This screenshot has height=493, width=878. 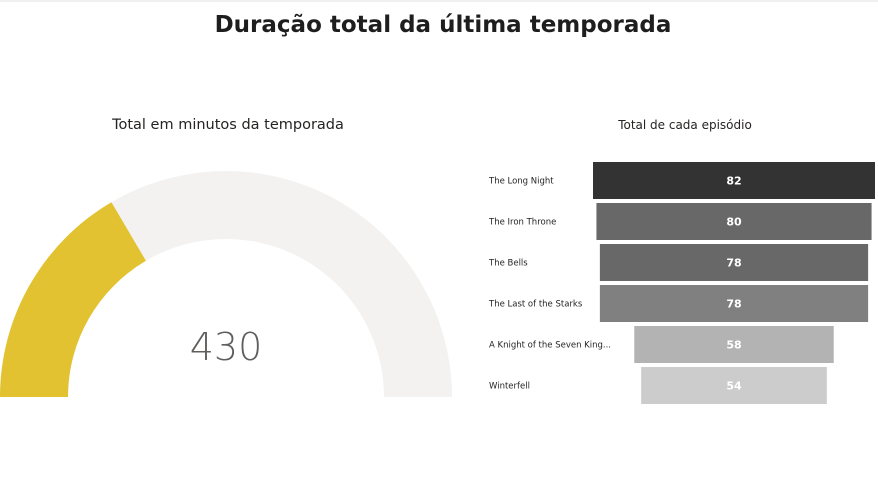 What do you see at coordinates (226, 347) in the screenshot?
I see `gauge-value: 430` at bounding box center [226, 347].